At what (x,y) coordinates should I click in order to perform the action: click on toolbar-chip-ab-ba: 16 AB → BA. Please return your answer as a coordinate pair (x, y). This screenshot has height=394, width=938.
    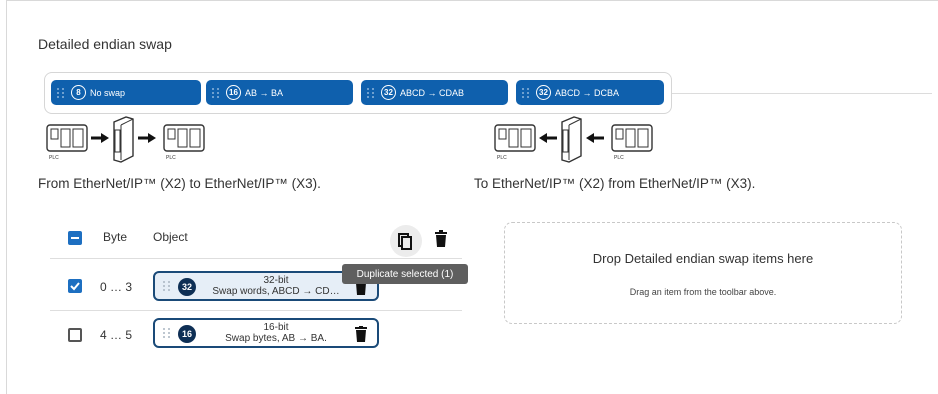
    Looking at the image, I should click on (279, 92).